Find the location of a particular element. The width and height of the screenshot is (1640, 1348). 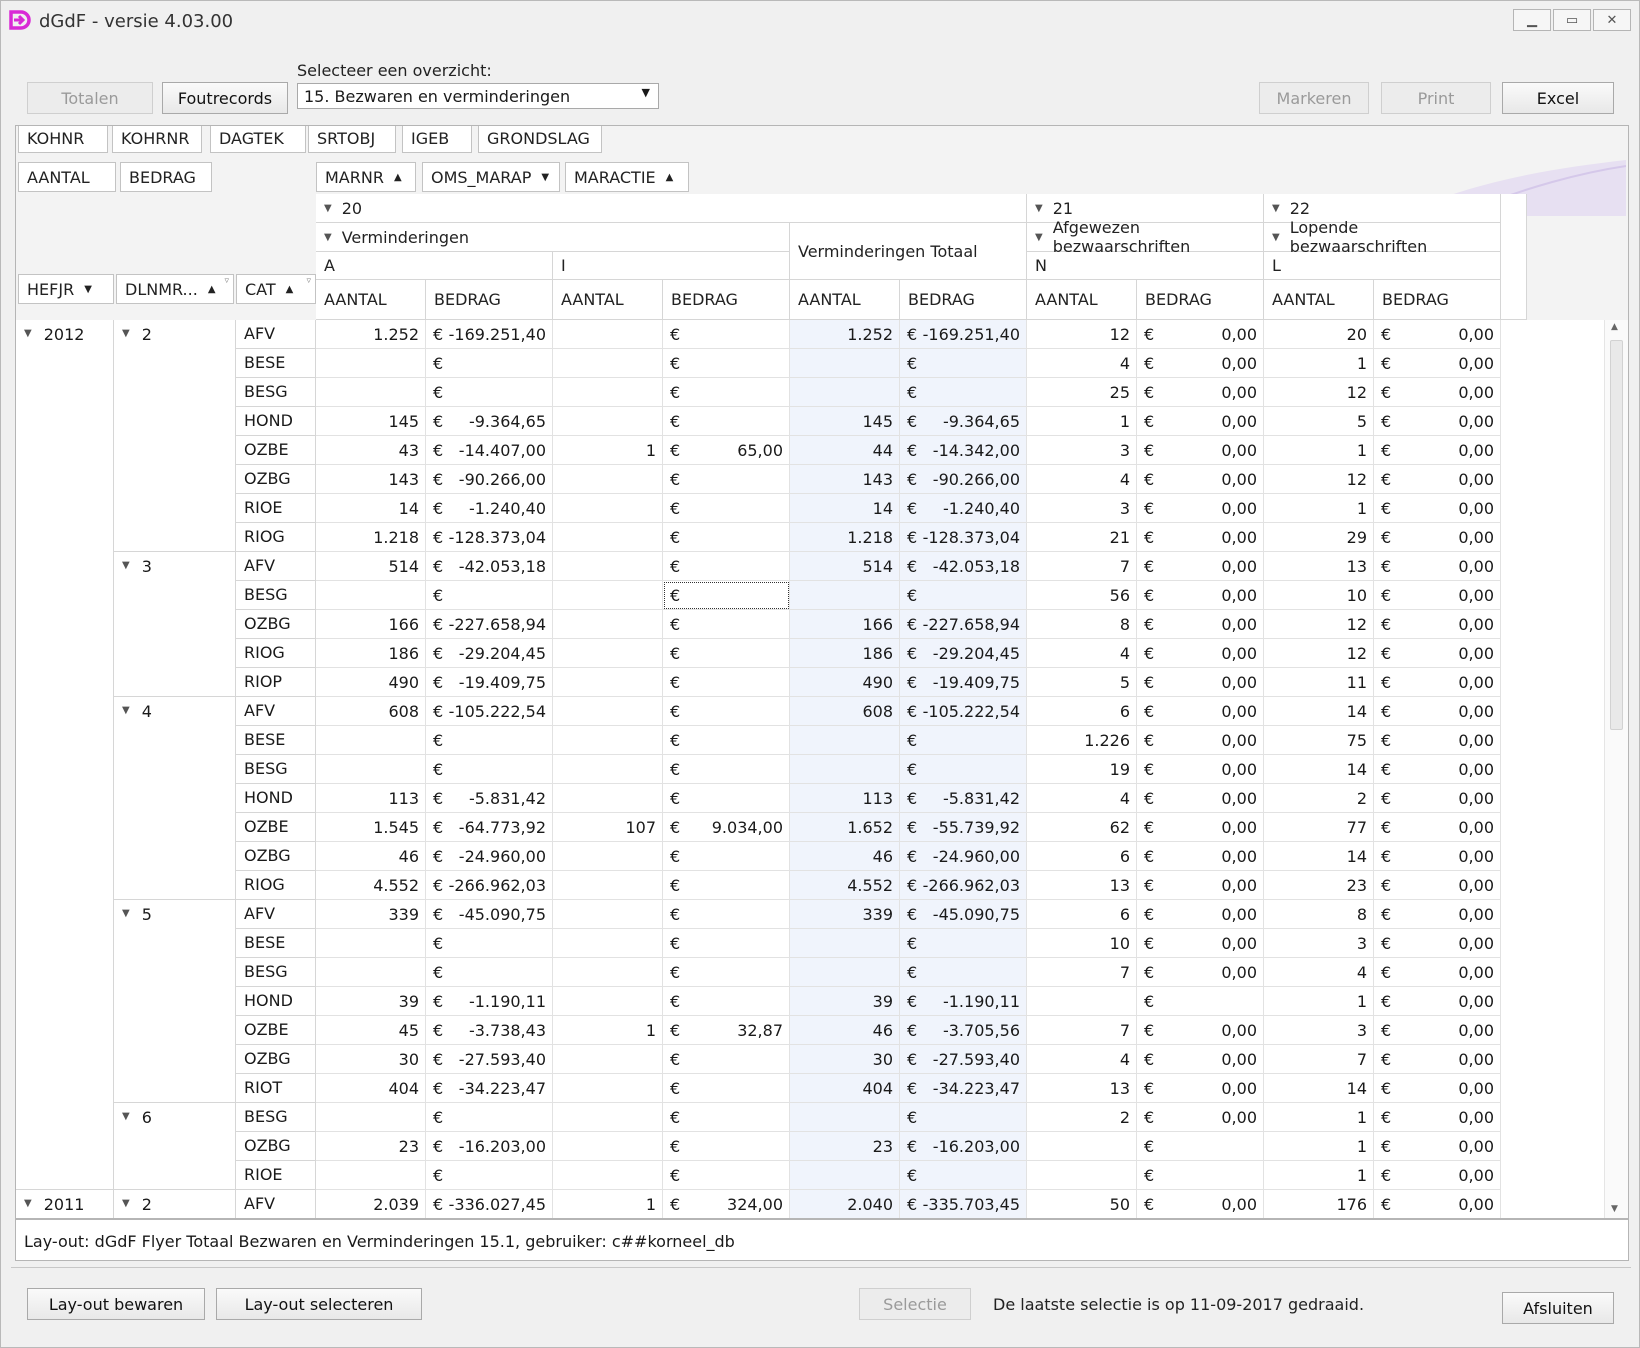

overview-select: 15. Bezwaren en verminderingen ▼ is located at coordinates (478, 96).